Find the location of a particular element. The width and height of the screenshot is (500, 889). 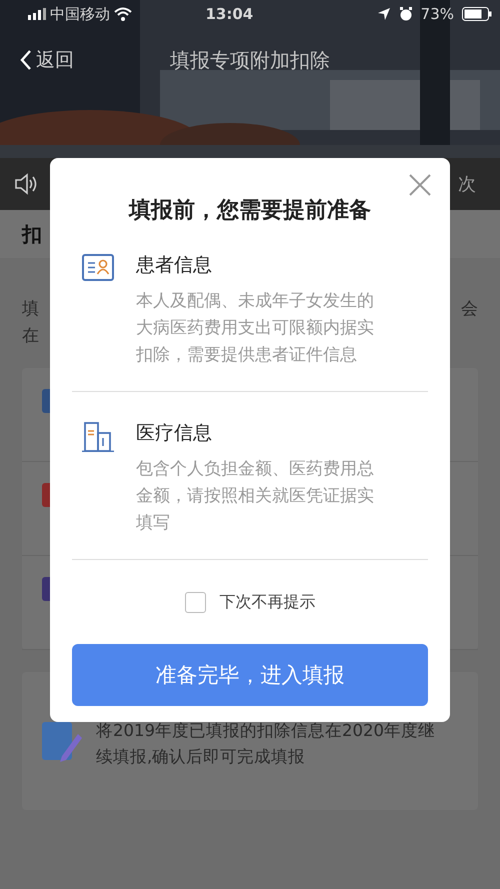

building-icon is located at coordinates (98, 437).